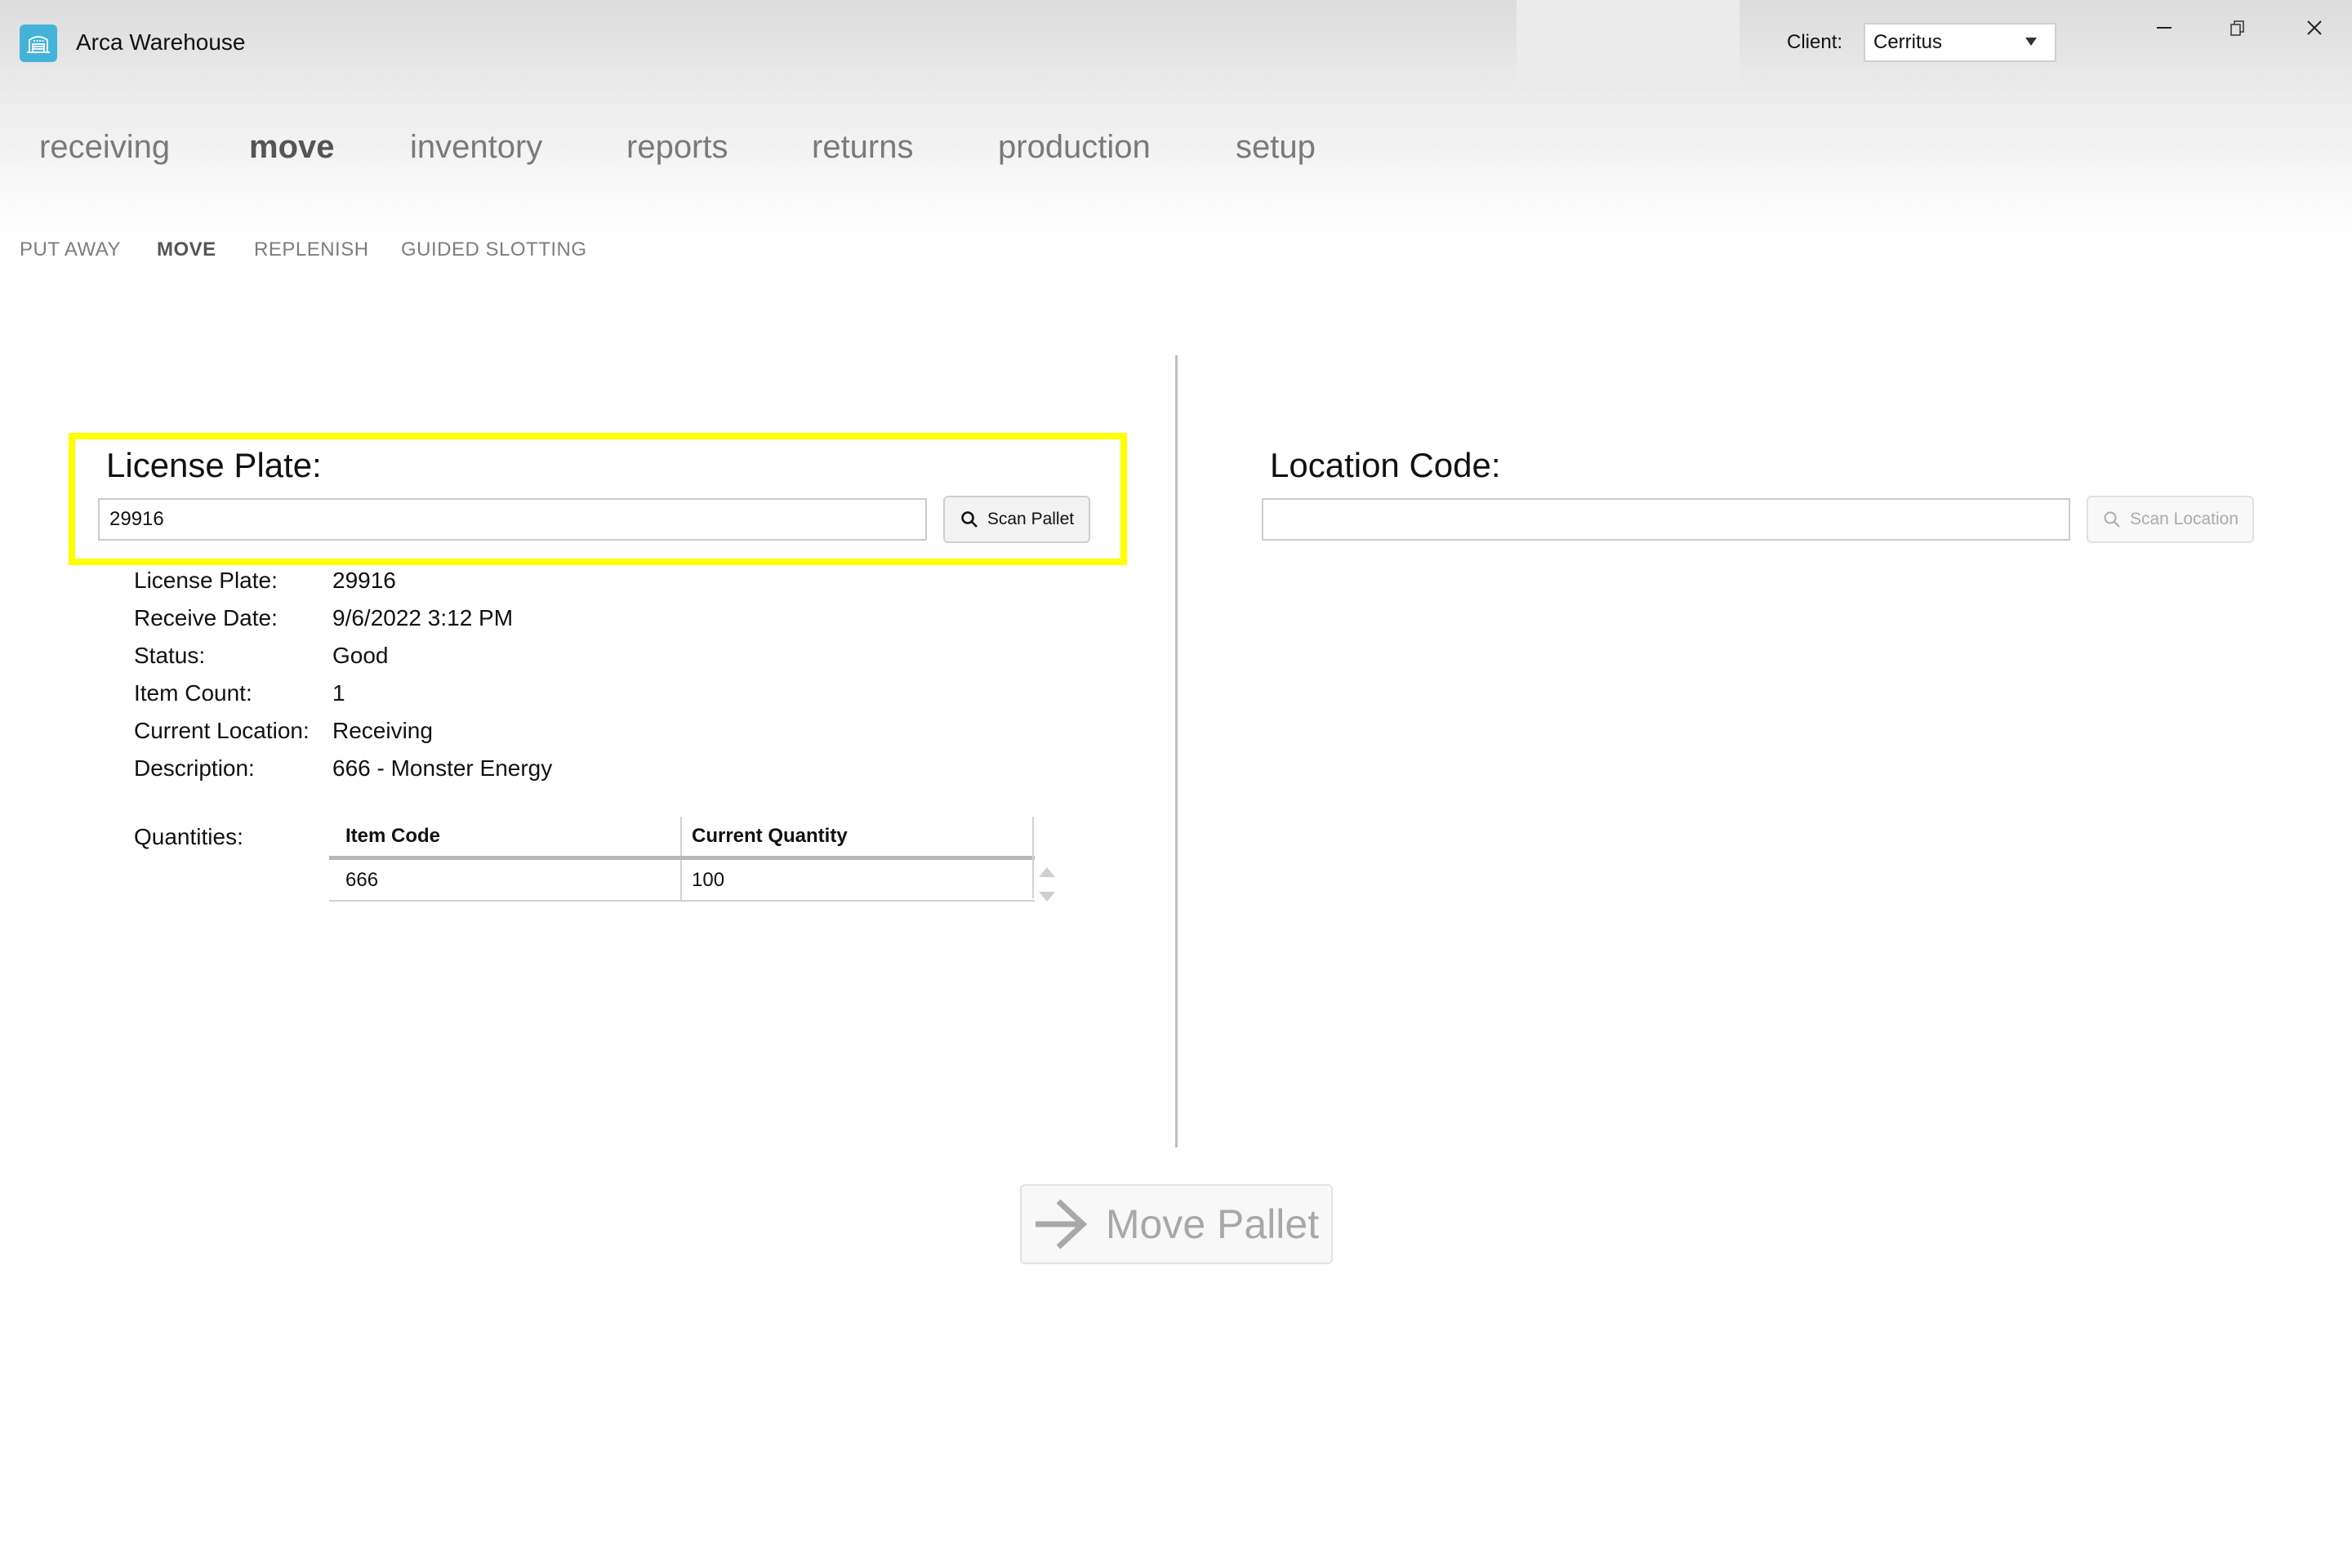 The height and width of the screenshot is (1568, 2352). Describe the element at coordinates (194, 768) in the screenshot. I see `detail-label: Description:` at that location.